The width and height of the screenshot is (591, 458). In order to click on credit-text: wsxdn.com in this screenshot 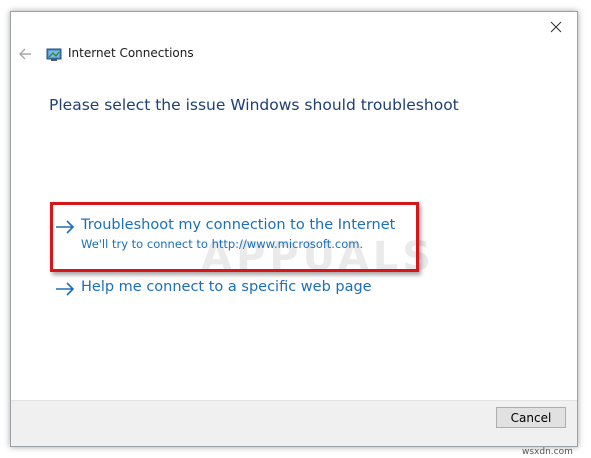, I will do `click(547, 452)`.